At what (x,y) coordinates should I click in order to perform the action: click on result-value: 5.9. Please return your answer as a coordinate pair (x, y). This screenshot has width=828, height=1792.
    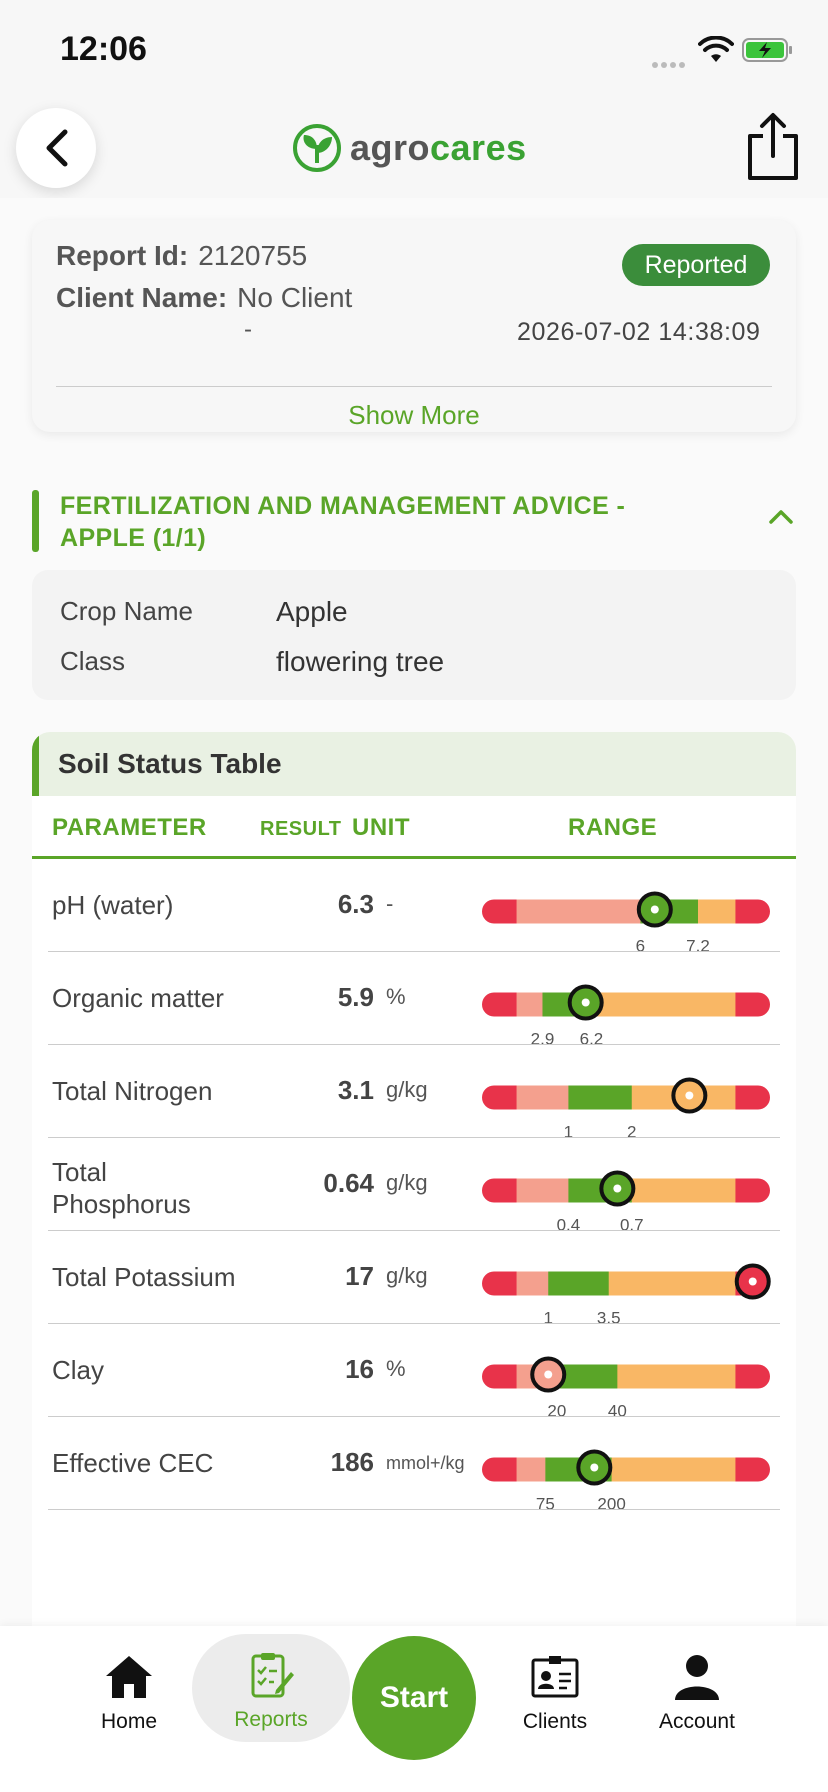
    Looking at the image, I should click on (355, 997).